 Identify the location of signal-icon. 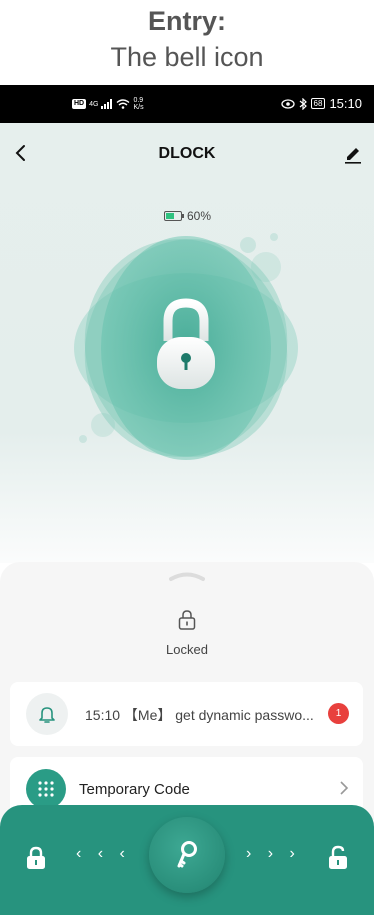
(107, 104).